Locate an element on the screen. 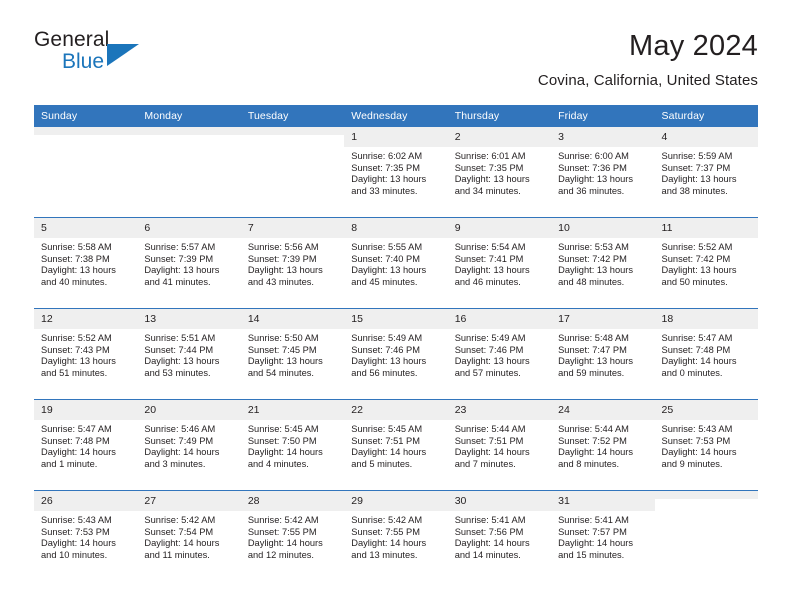 This screenshot has height=612, width=792. day-number: 27 is located at coordinates (189, 501).